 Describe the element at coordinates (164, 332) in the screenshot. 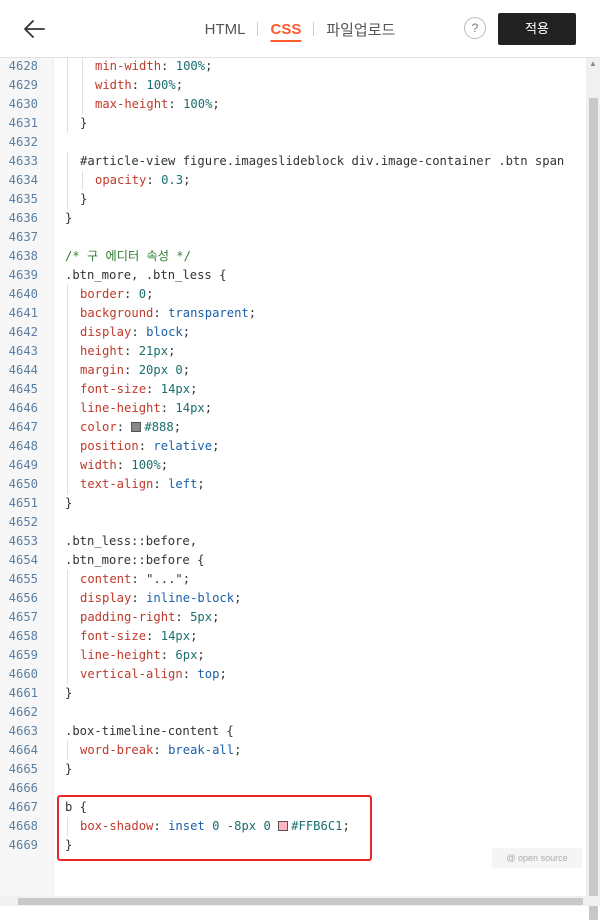

I see `code-token: block` at that location.